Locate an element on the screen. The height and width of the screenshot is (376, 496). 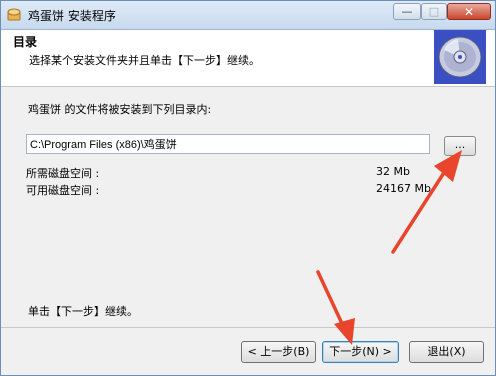
divider is located at coordinates (248, 327).